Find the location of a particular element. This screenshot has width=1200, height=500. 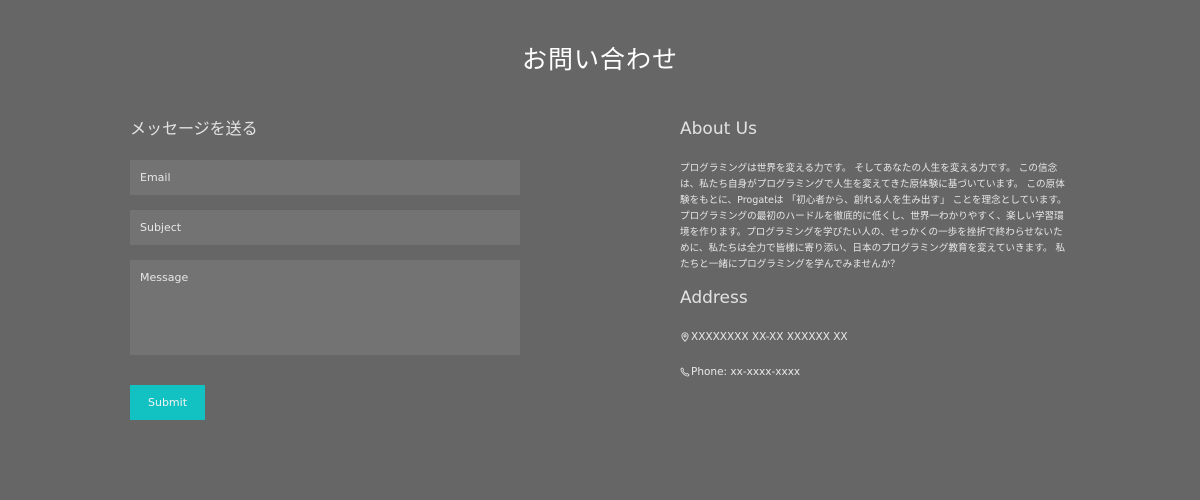

form-heading: メッセージを送る is located at coordinates (194, 128).